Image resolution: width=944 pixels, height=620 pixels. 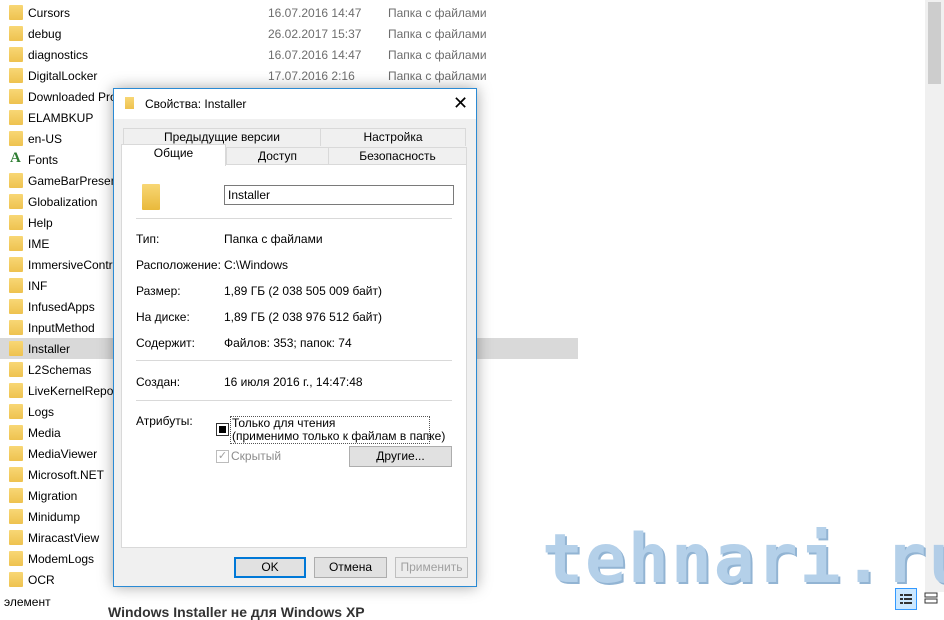 I want to click on file-date: 26.02.2017 15:37, so click(x=315, y=34).